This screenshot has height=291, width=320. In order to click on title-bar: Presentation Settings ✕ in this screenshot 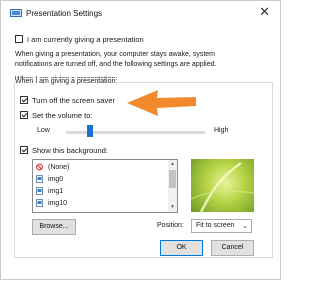, I will do `click(140, 12)`.